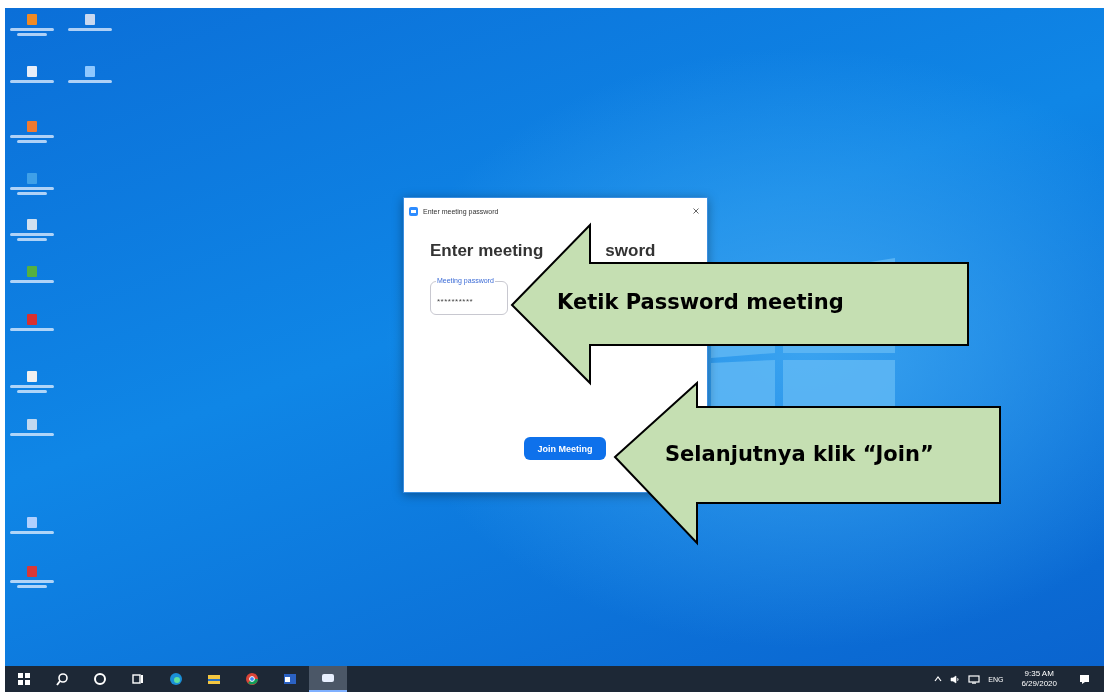 The image size is (1107, 692). I want to click on video-icon, so click(328, 678).